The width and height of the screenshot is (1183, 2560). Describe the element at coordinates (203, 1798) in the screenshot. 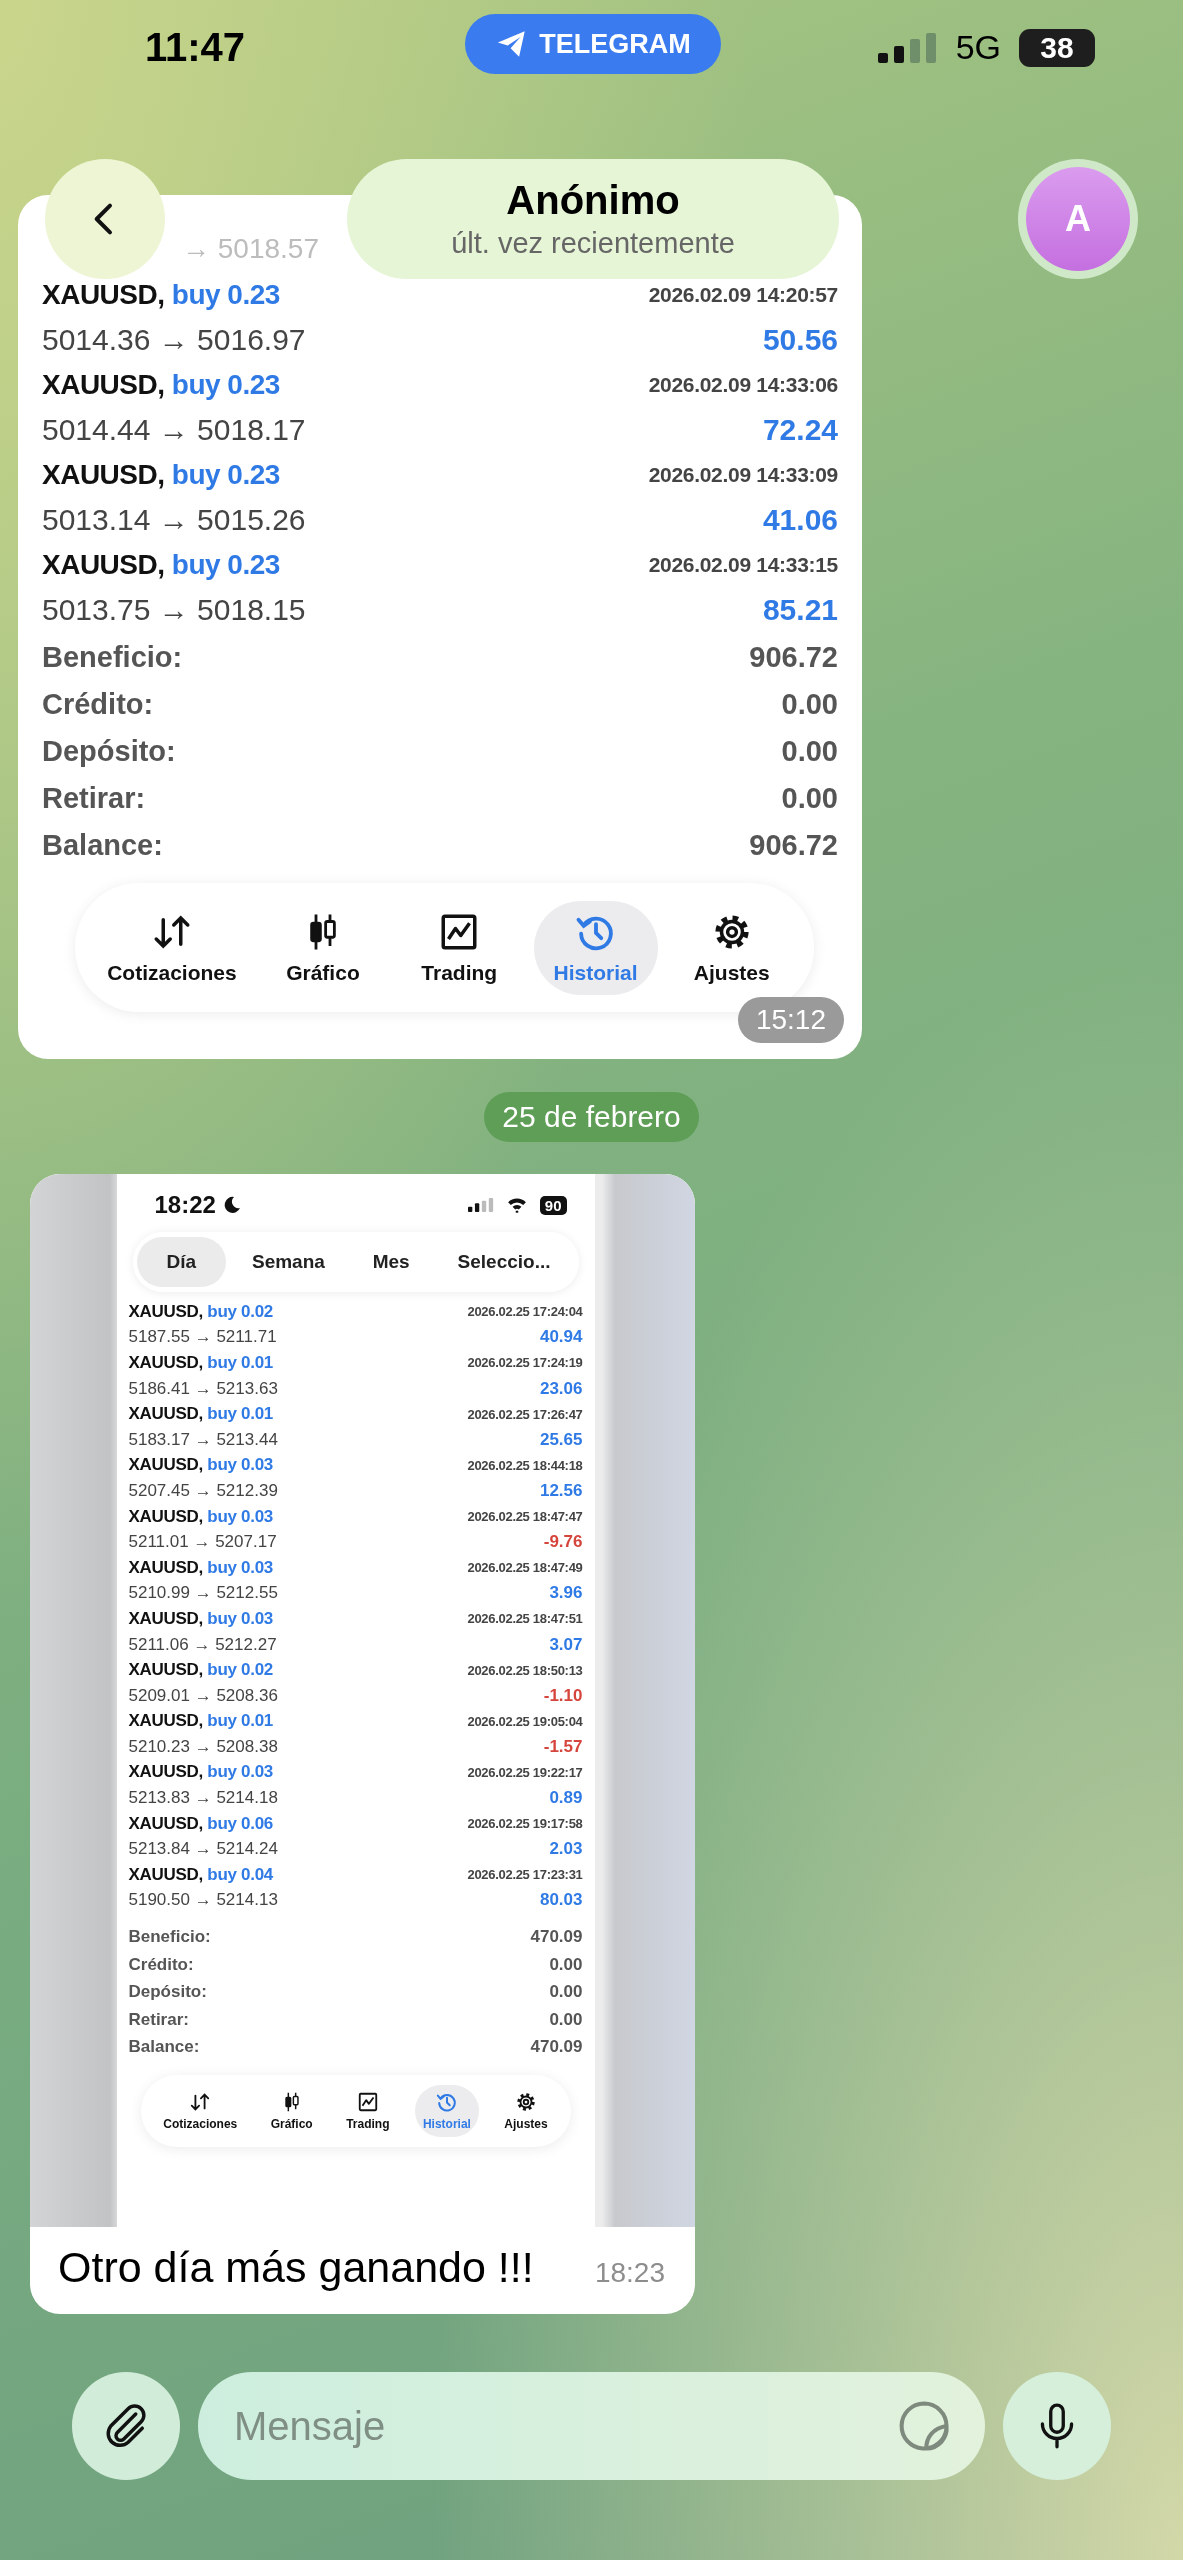

I see `trade-prices: 5213.83 → 5214.18` at that location.